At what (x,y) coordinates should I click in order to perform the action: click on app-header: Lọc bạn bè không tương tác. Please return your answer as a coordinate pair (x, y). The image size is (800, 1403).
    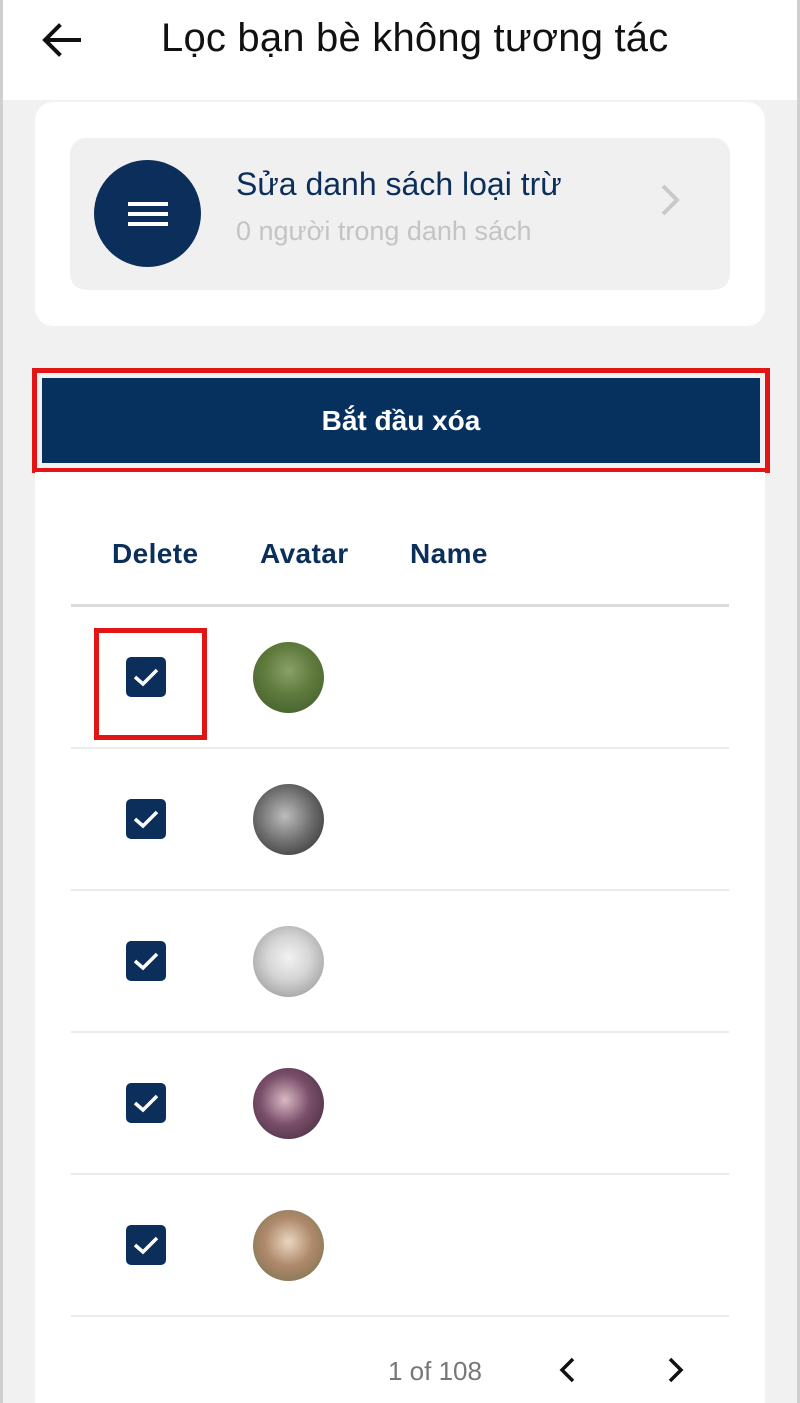
    Looking at the image, I should click on (400, 50).